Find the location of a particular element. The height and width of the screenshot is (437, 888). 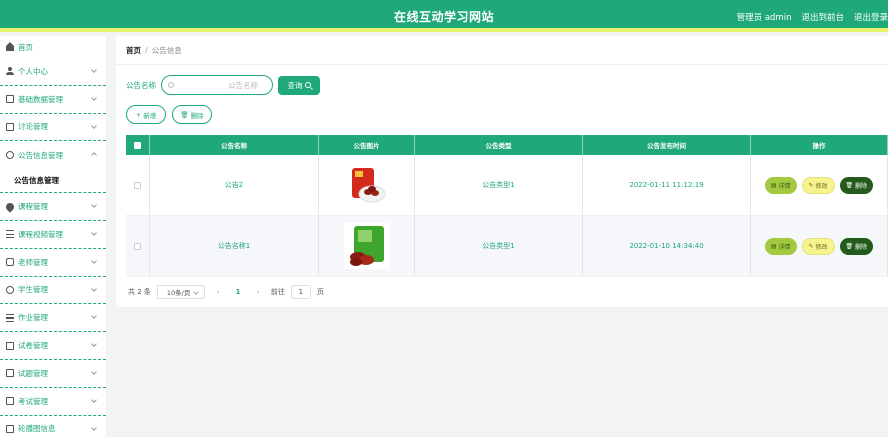

announcement-image-red-package is located at coordinates (366, 185).